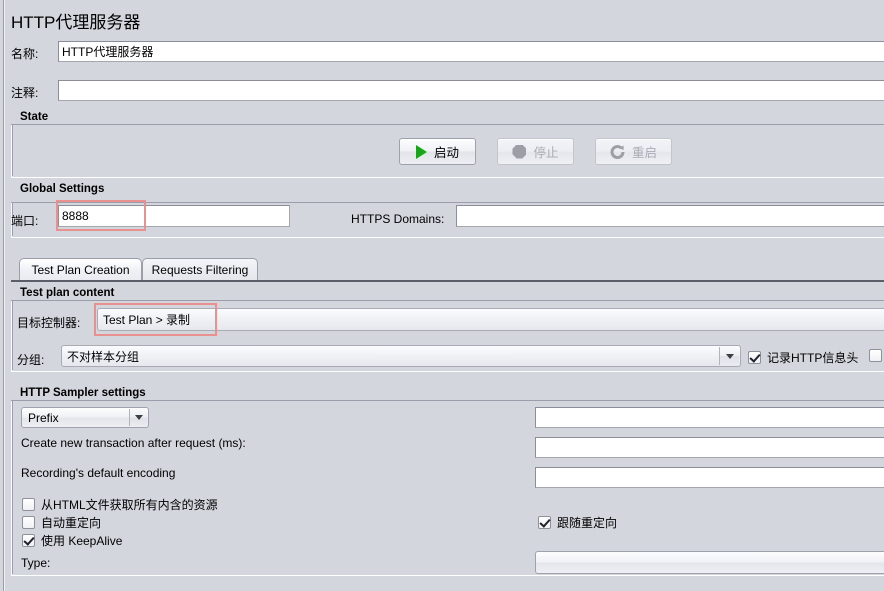 The height and width of the screenshot is (591, 884). I want to click on restart-icon, so click(617, 151).